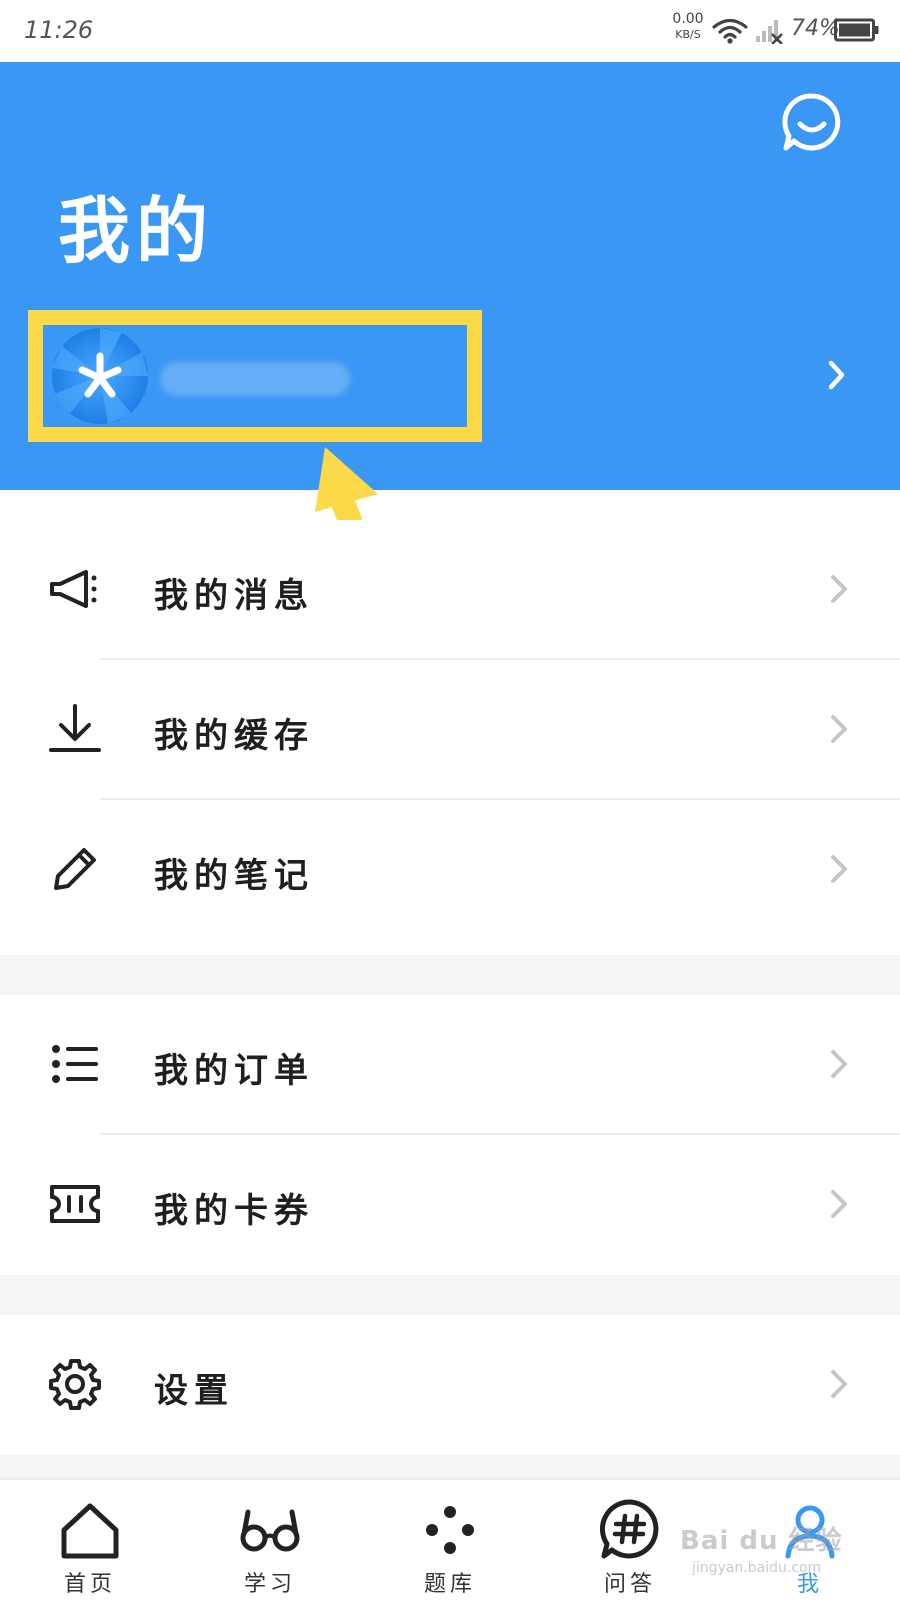 This screenshot has height=1602, width=900. Describe the element at coordinates (449, 1584) in the screenshot. I see `nav-label: 题库` at that location.